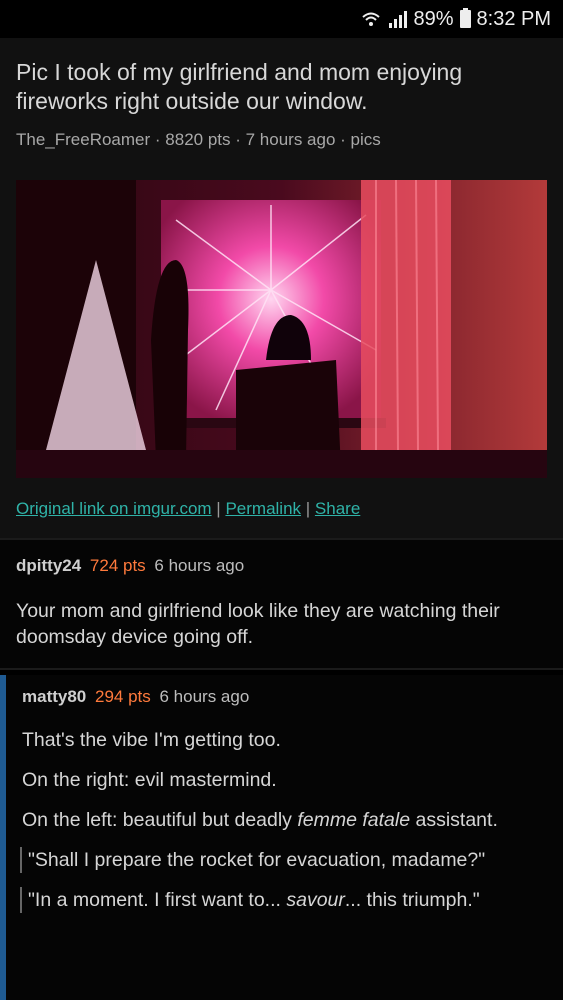 The height and width of the screenshot is (1000, 563). Describe the element at coordinates (283, 697) in the screenshot. I see `reply-header: matty80 294 pts 6 hours ago` at that location.